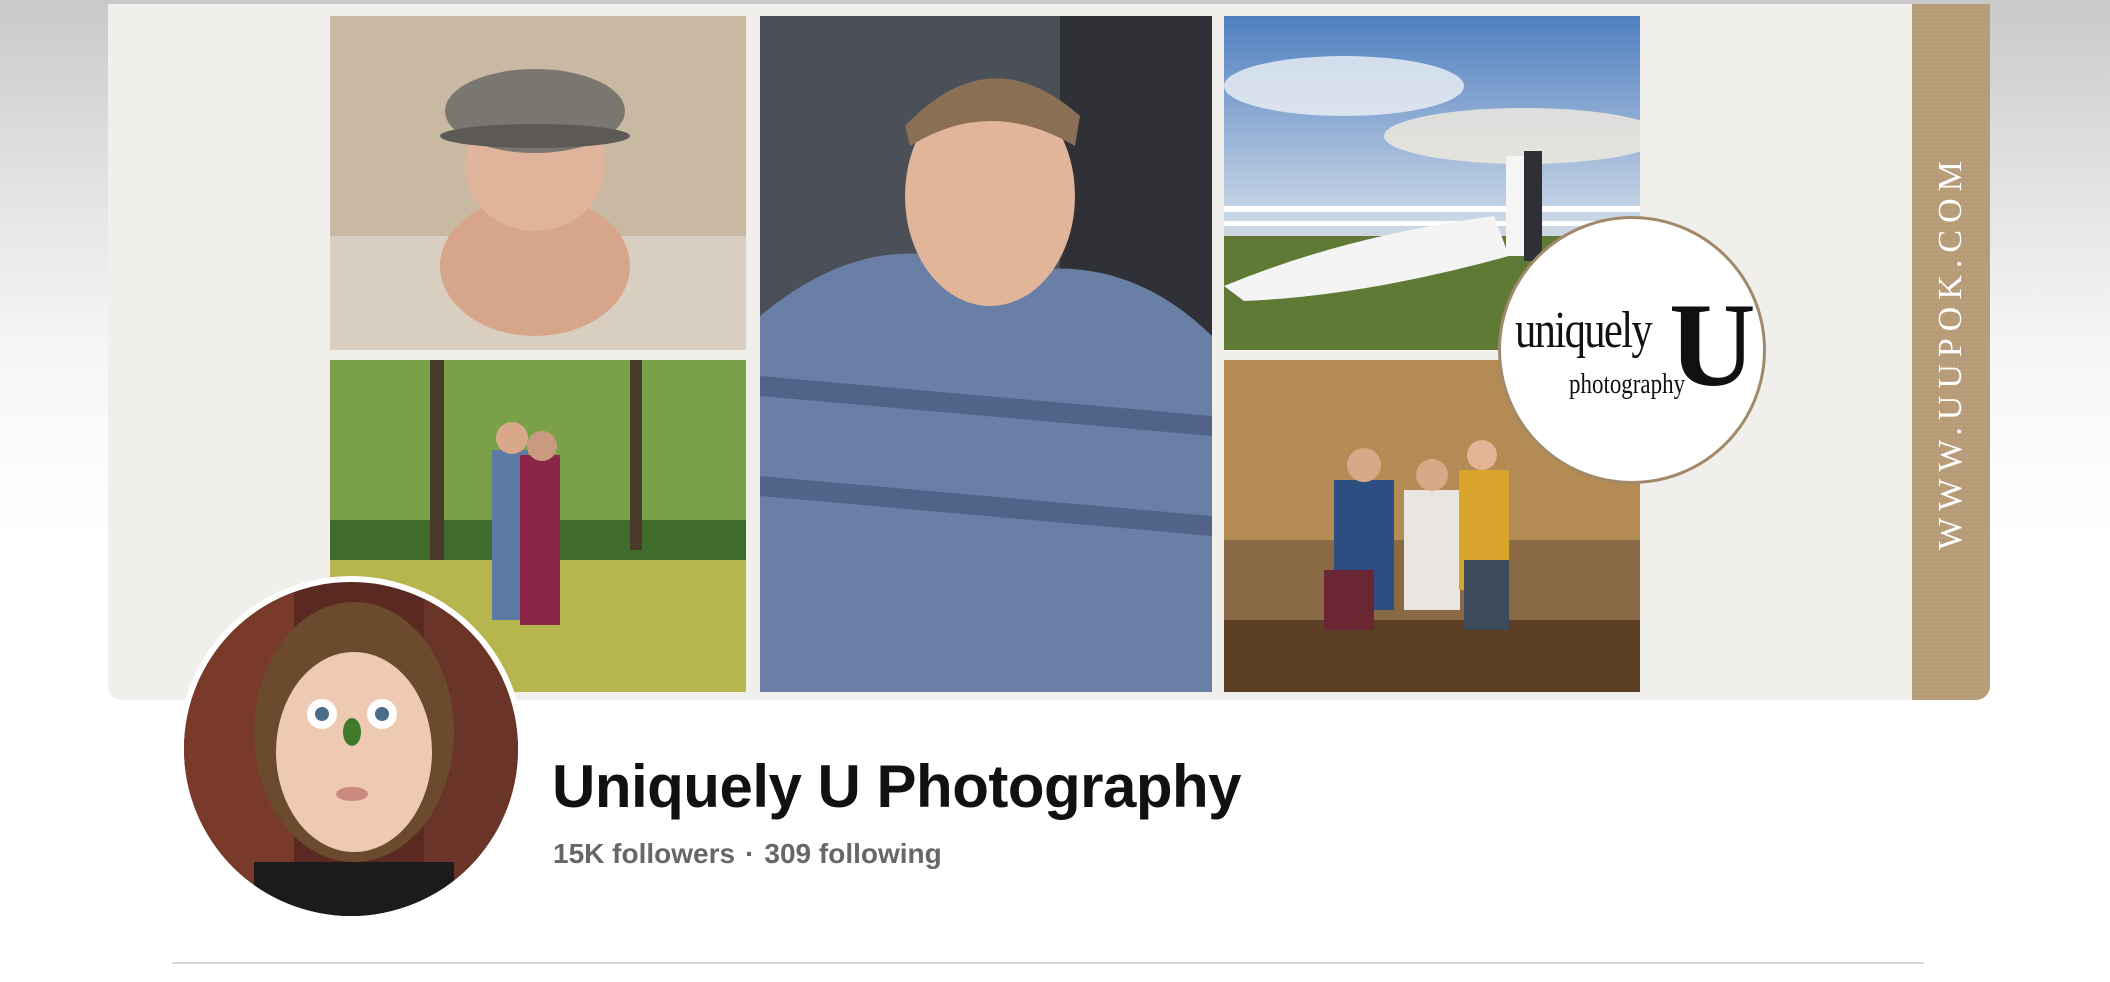  I want to click on brand-logo: uniquely U photography, so click(1632, 350).